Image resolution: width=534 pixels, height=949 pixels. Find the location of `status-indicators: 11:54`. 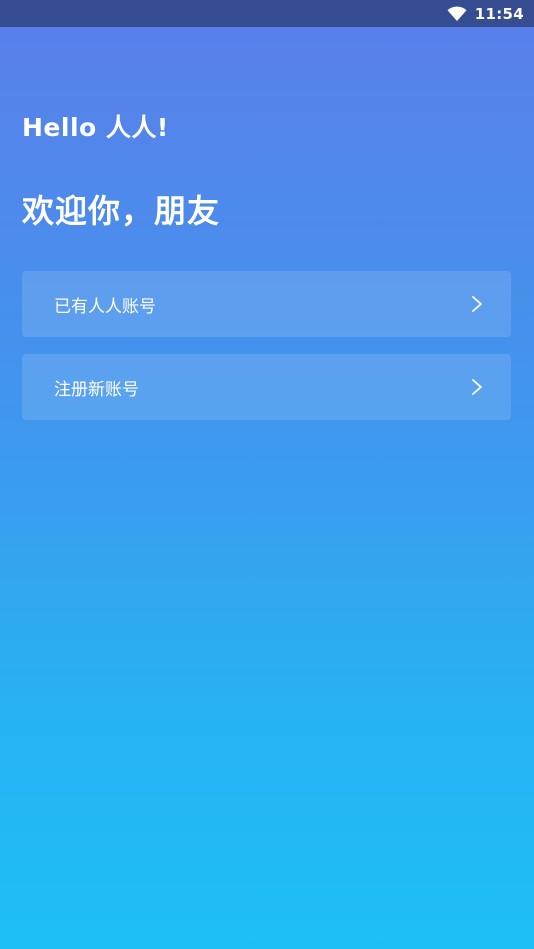

status-indicators: 11:54 is located at coordinates (485, 13).